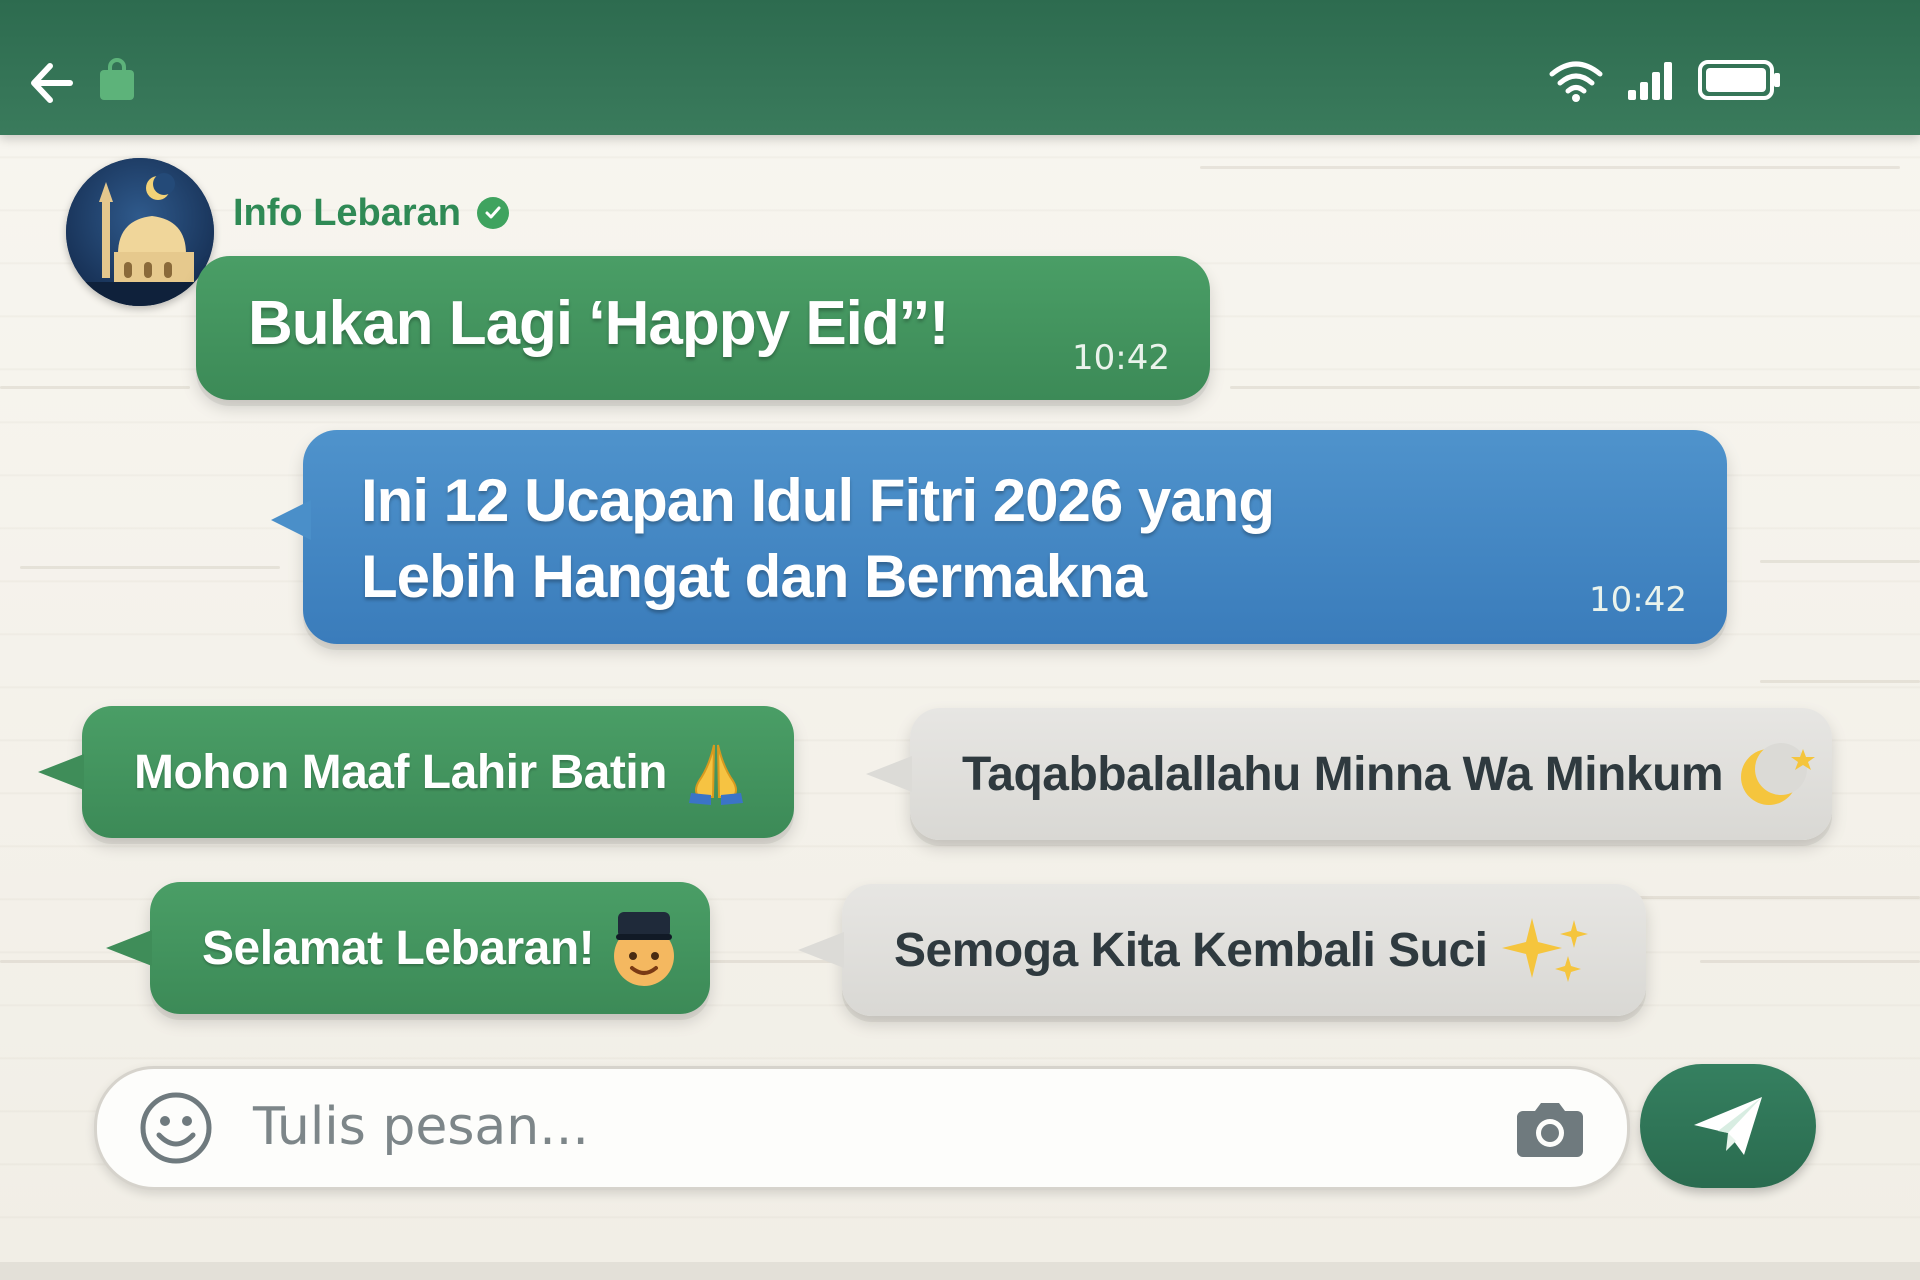  I want to click on crescent-moon-star-icon, so click(1780, 774).